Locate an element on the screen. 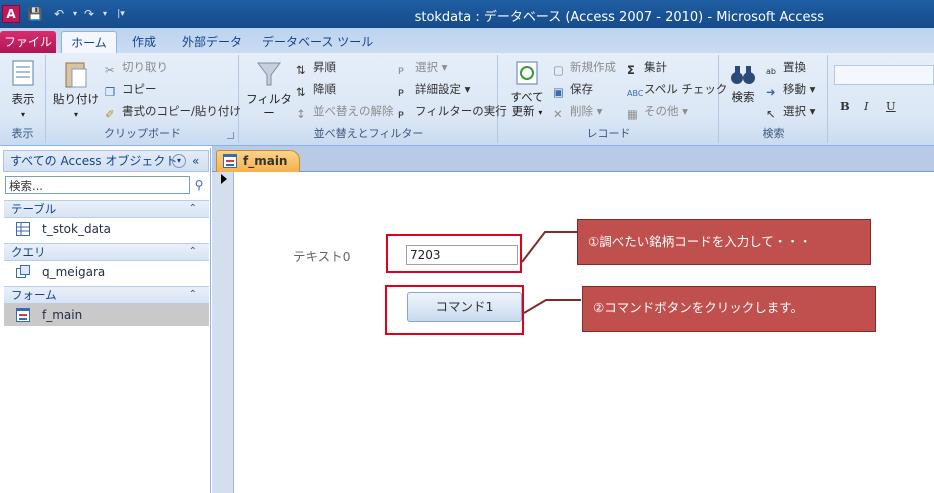  callout-step2: ②コマンドボタンをクリックします。 is located at coordinates (729, 309).